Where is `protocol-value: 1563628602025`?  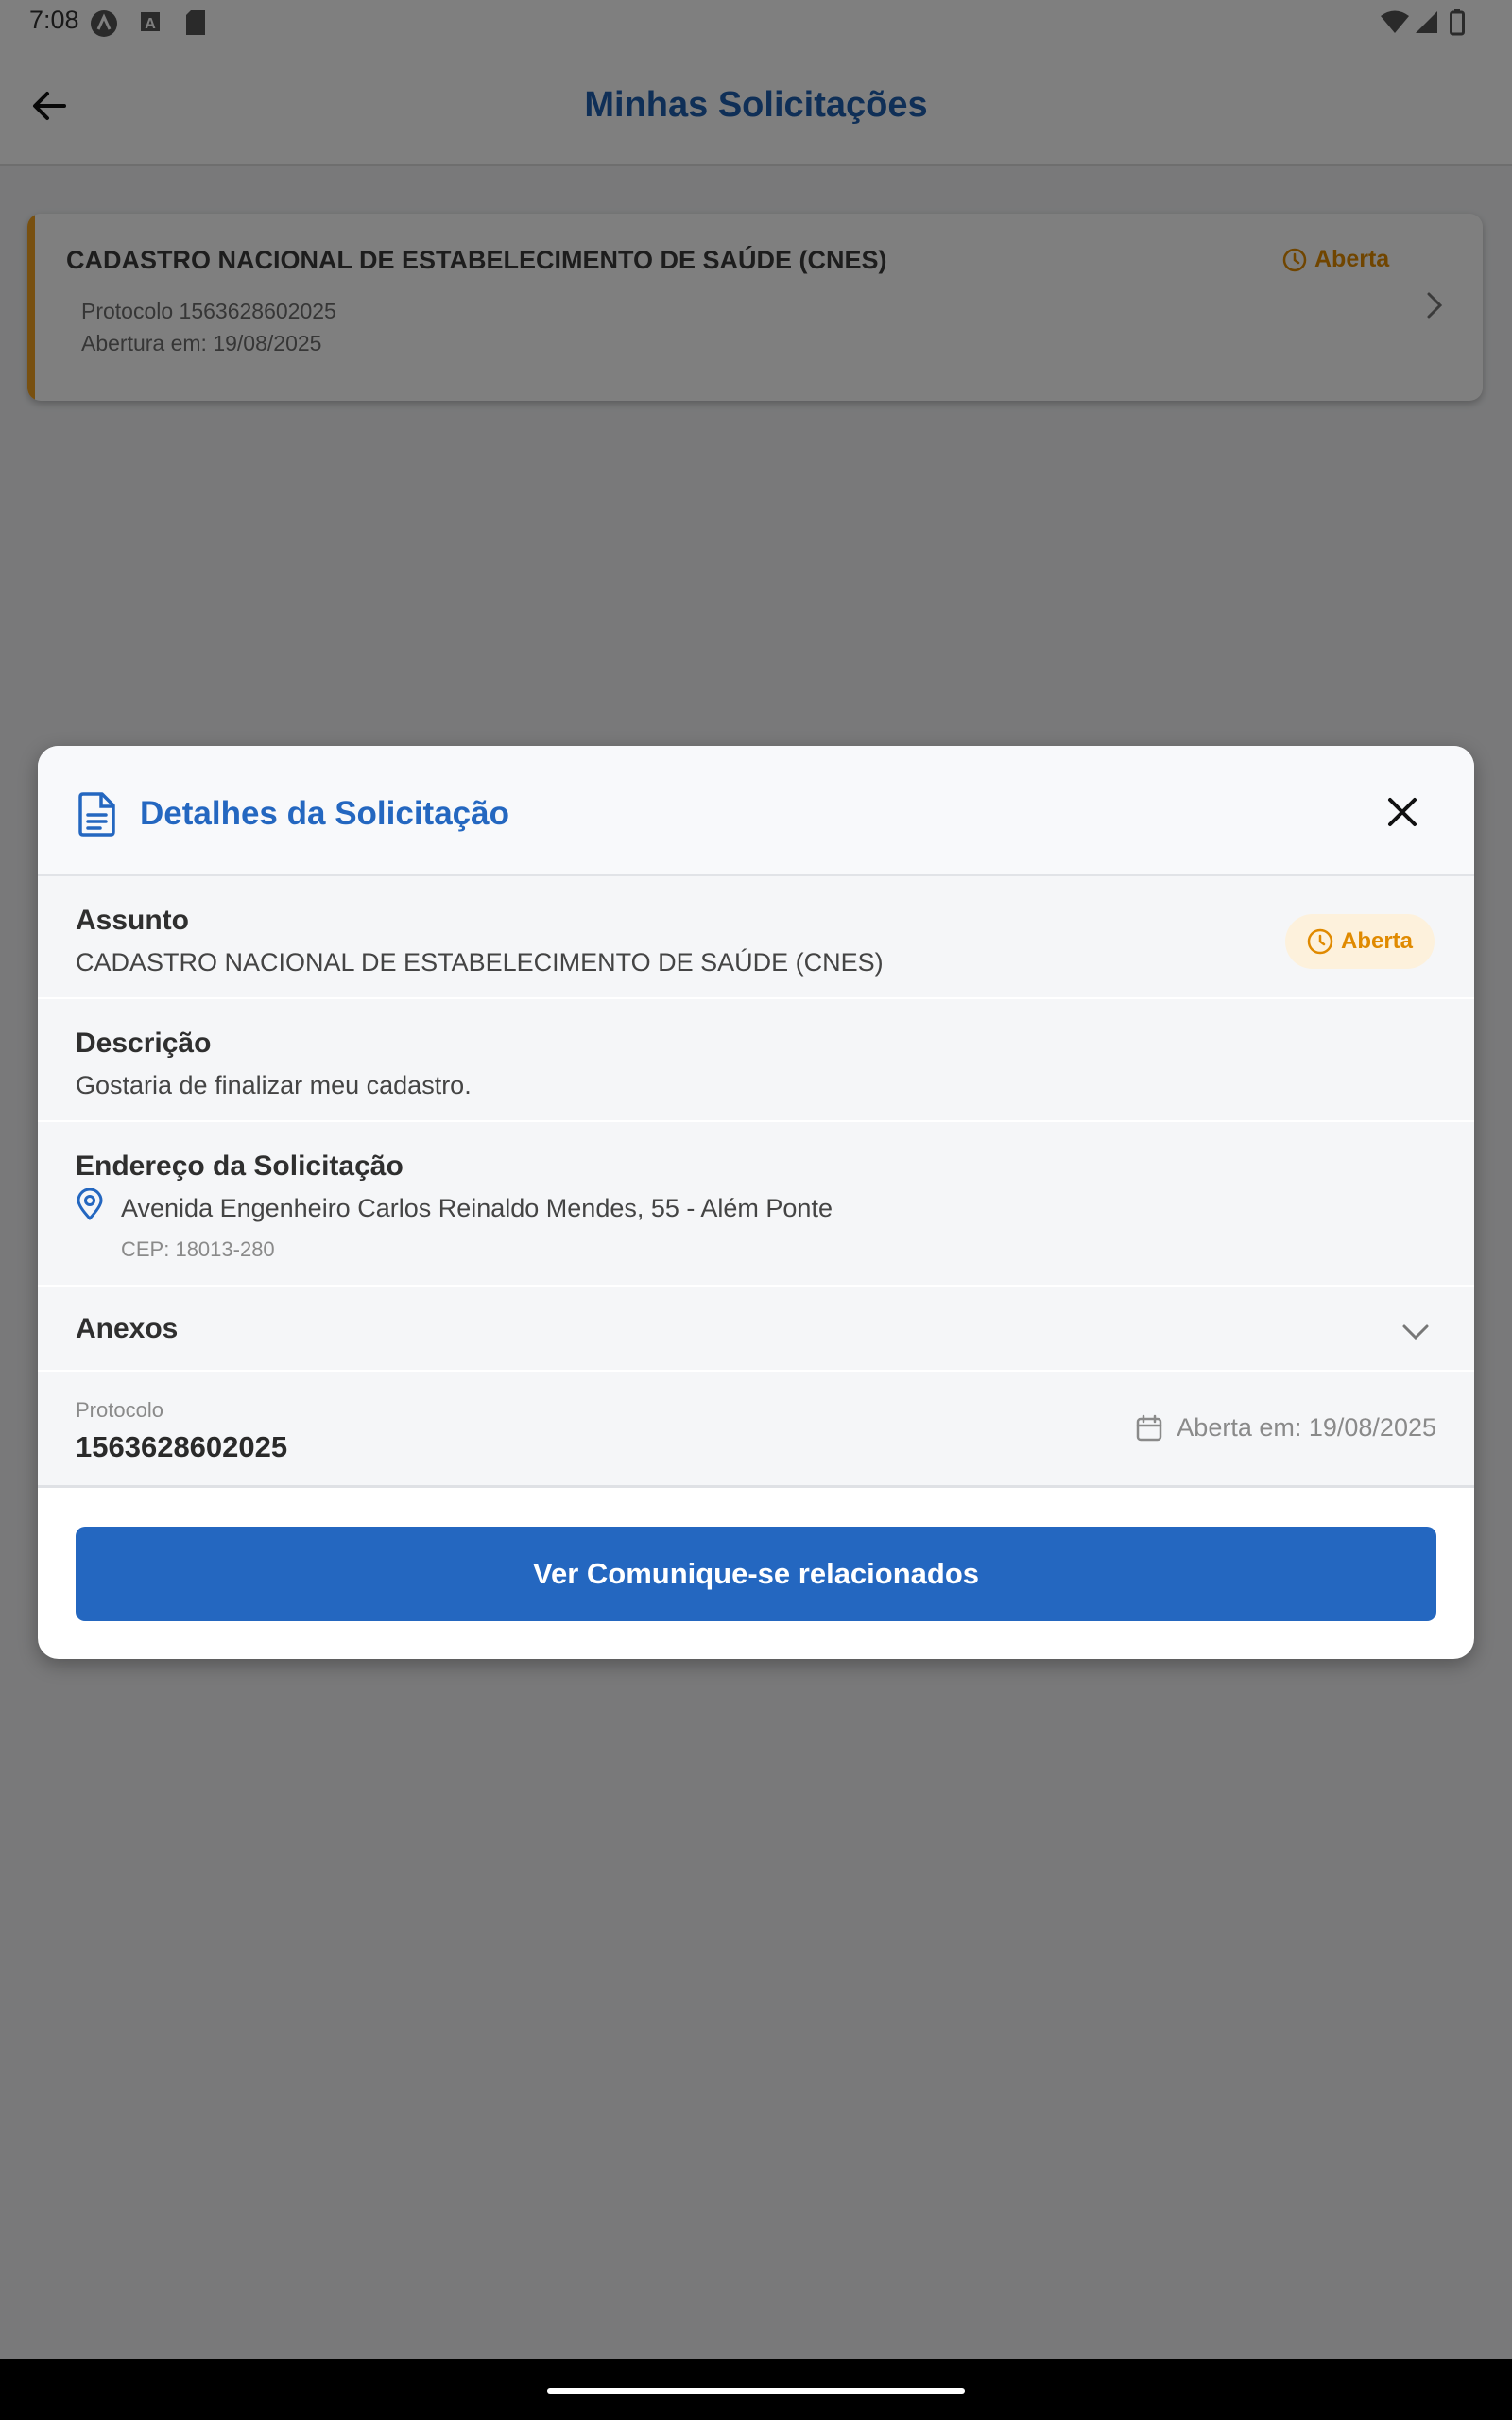
protocol-value: 1563628602025 is located at coordinates (182, 1446).